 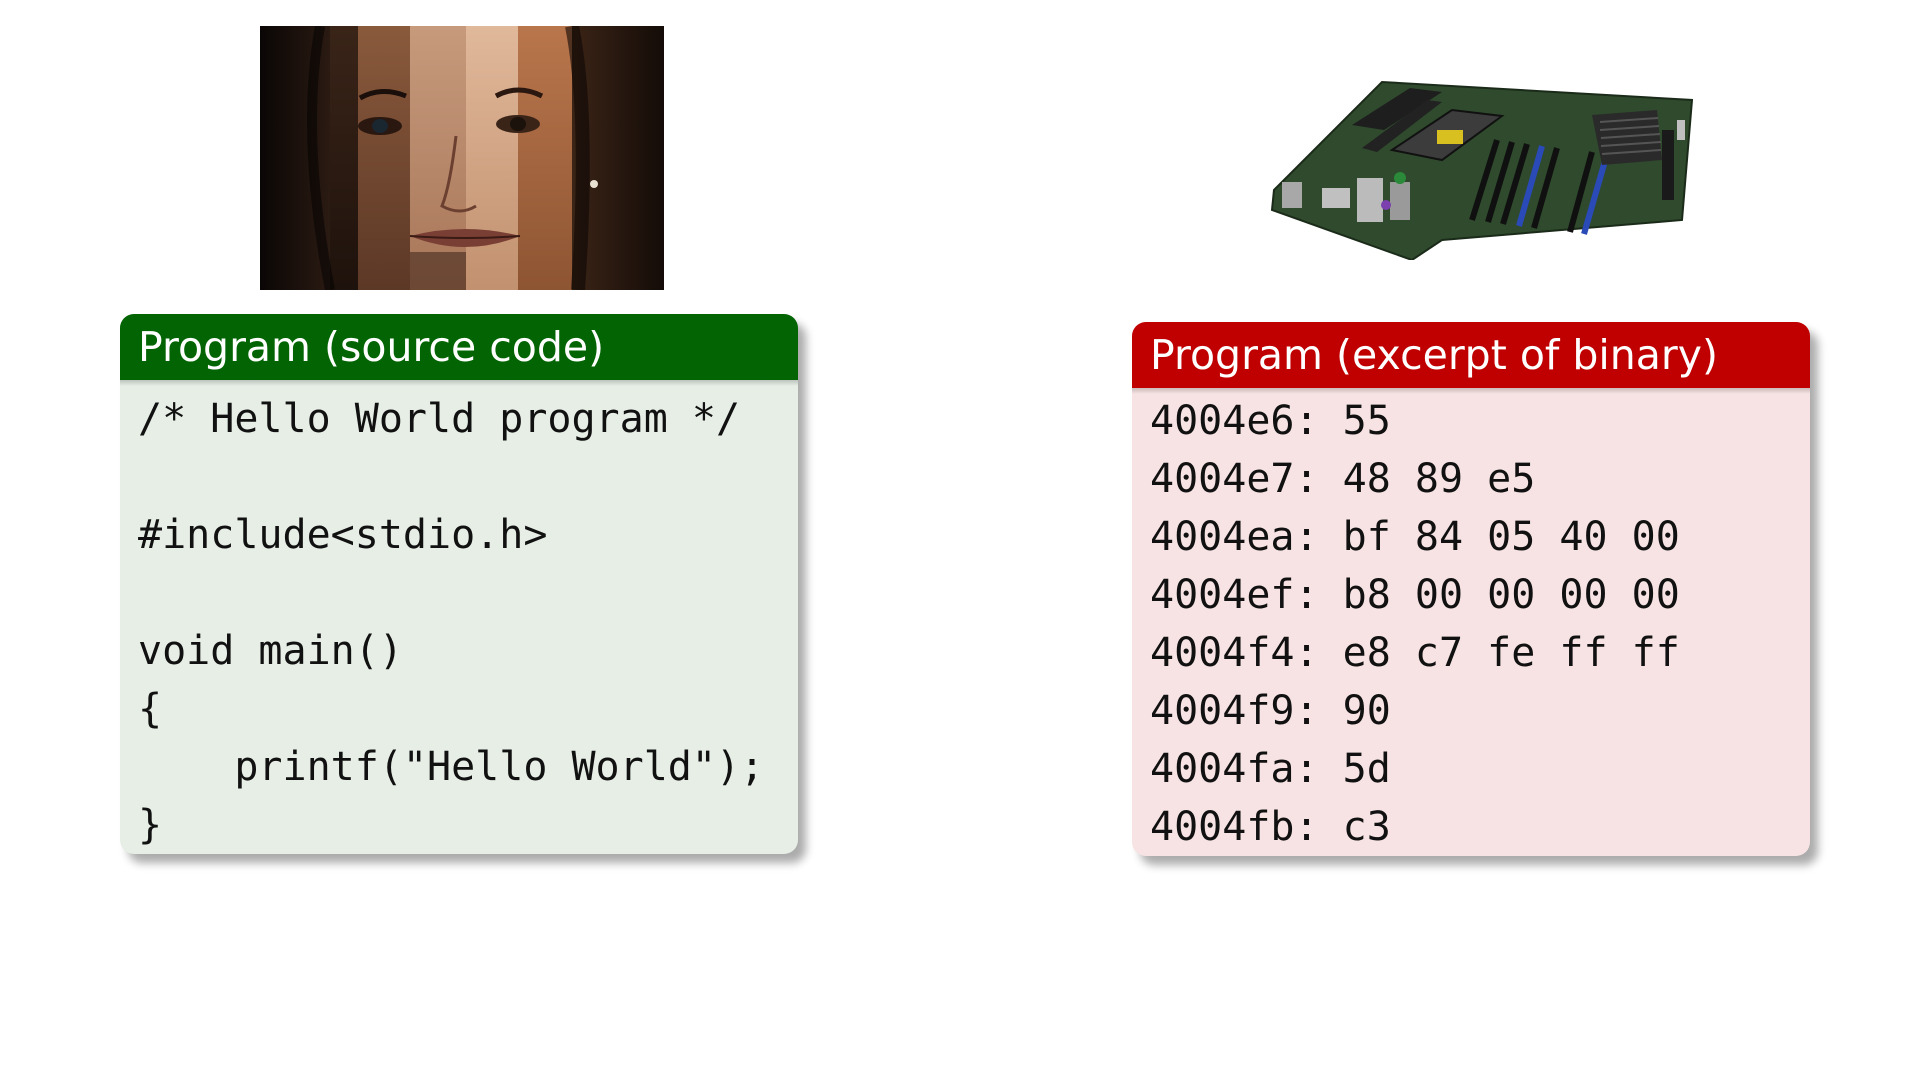 I want to click on code-line: {, so click(x=150, y=709).